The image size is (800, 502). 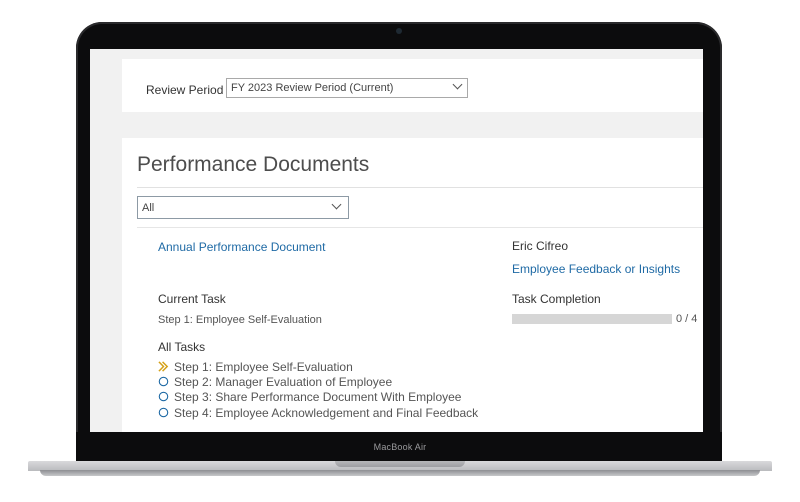 What do you see at coordinates (163, 366) in the screenshot?
I see `current-step-chevron-icon` at bounding box center [163, 366].